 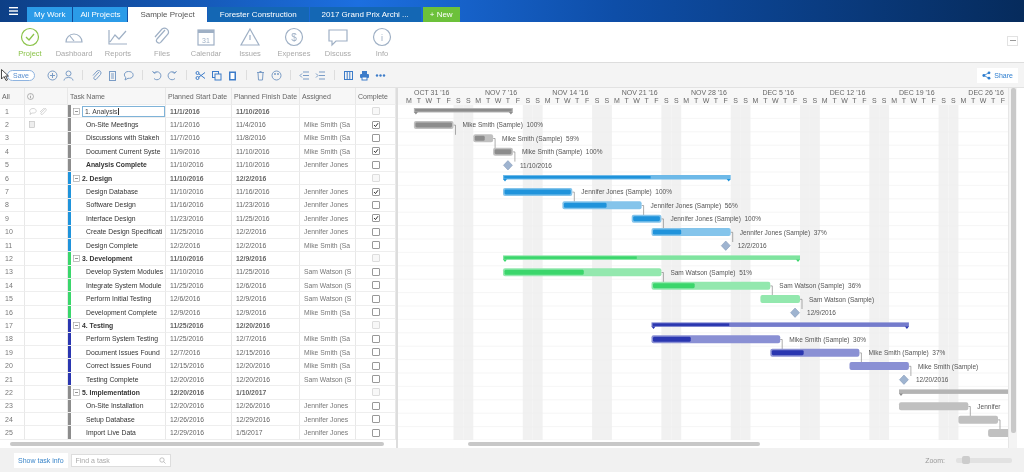 What do you see at coordinates (50, 14) in the screenshot?
I see `project-tab: My Work` at bounding box center [50, 14].